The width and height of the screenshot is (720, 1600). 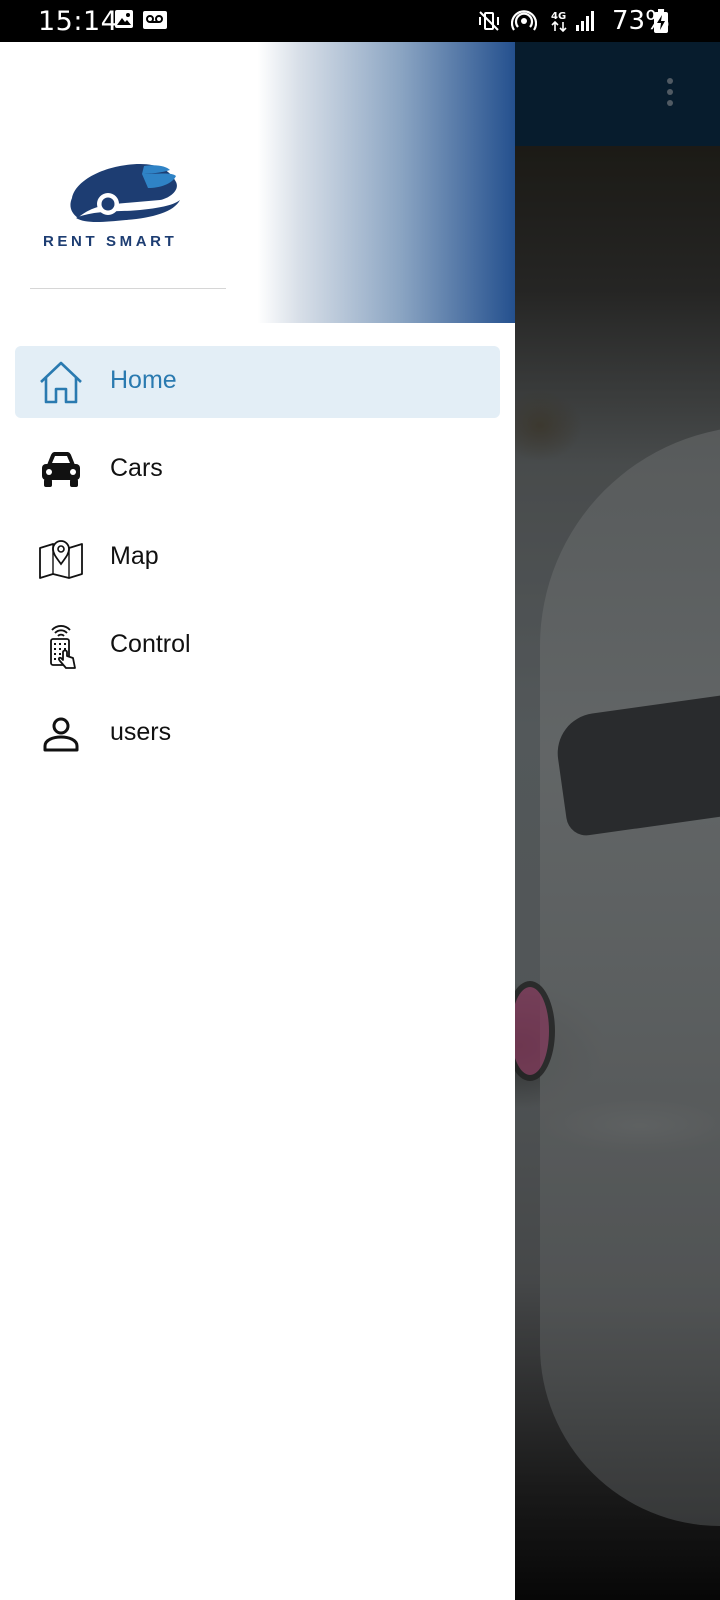 What do you see at coordinates (585, 21) in the screenshot?
I see `signal-icon` at bounding box center [585, 21].